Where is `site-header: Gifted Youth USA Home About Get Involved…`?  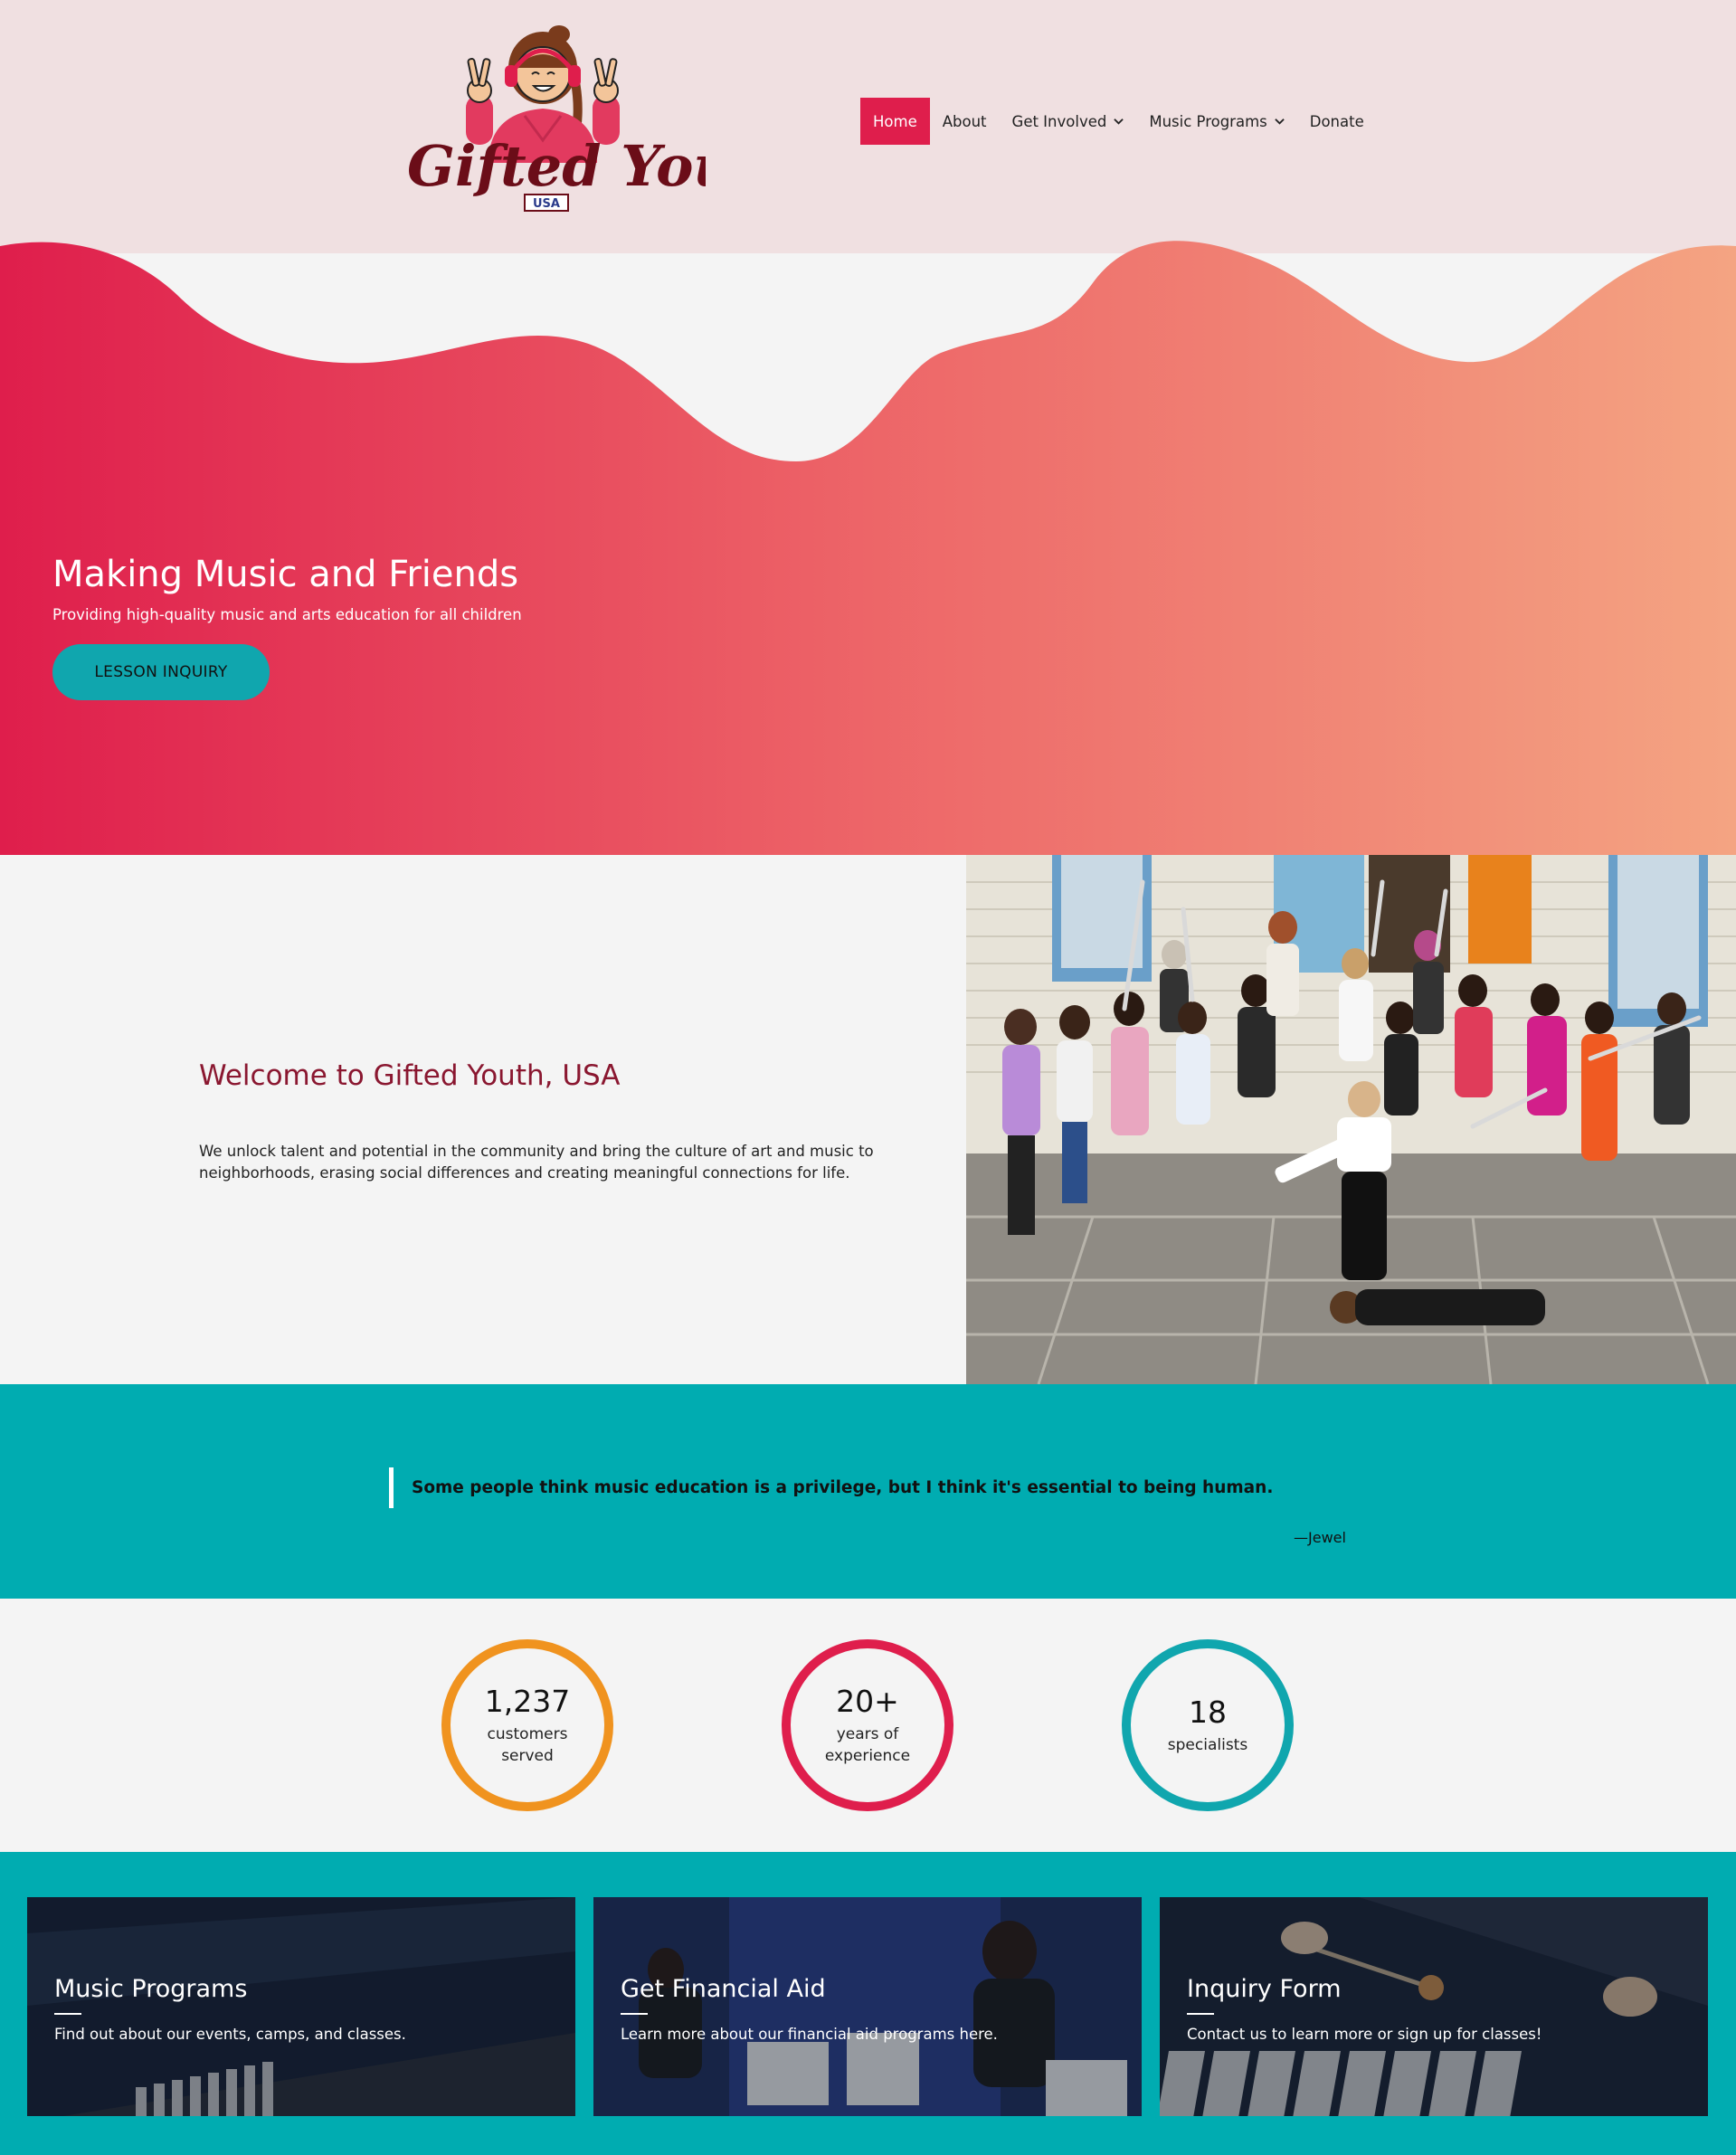 site-header: Gifted Youth USA Home About Get Involved… is located at coordinates (868, 127).